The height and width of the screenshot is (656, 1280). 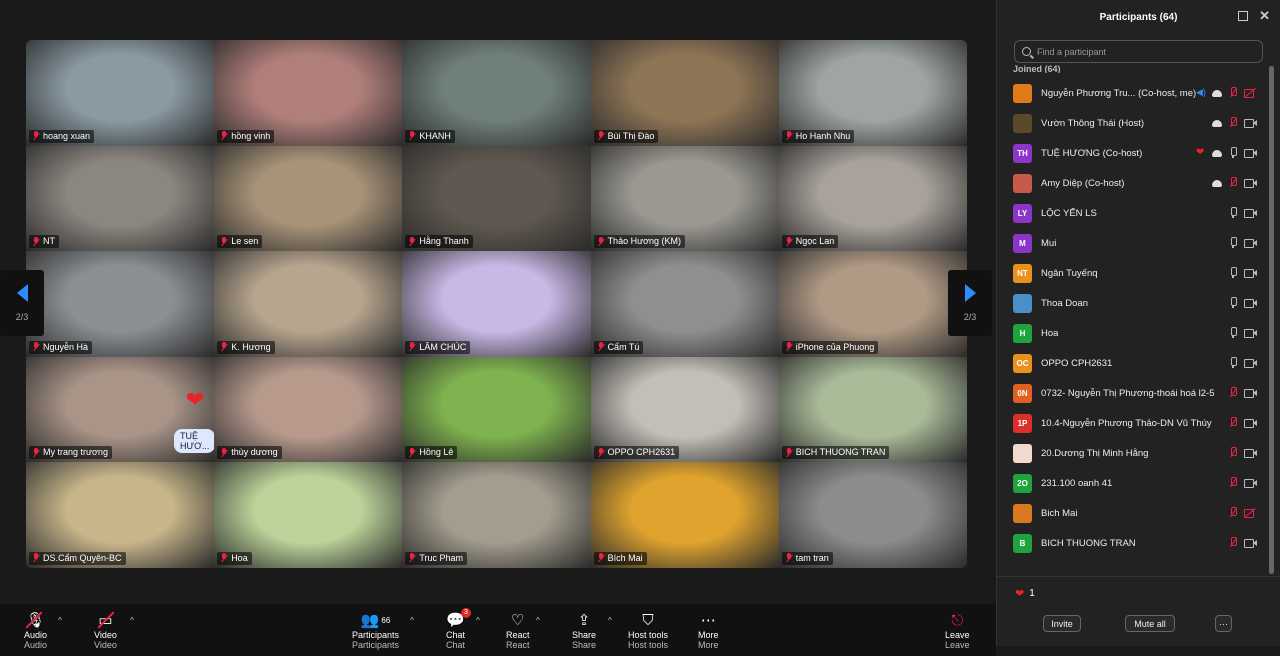 I want to click on participant-row: NT Ngân Tuyếnq, so click(x=1132, y=273).